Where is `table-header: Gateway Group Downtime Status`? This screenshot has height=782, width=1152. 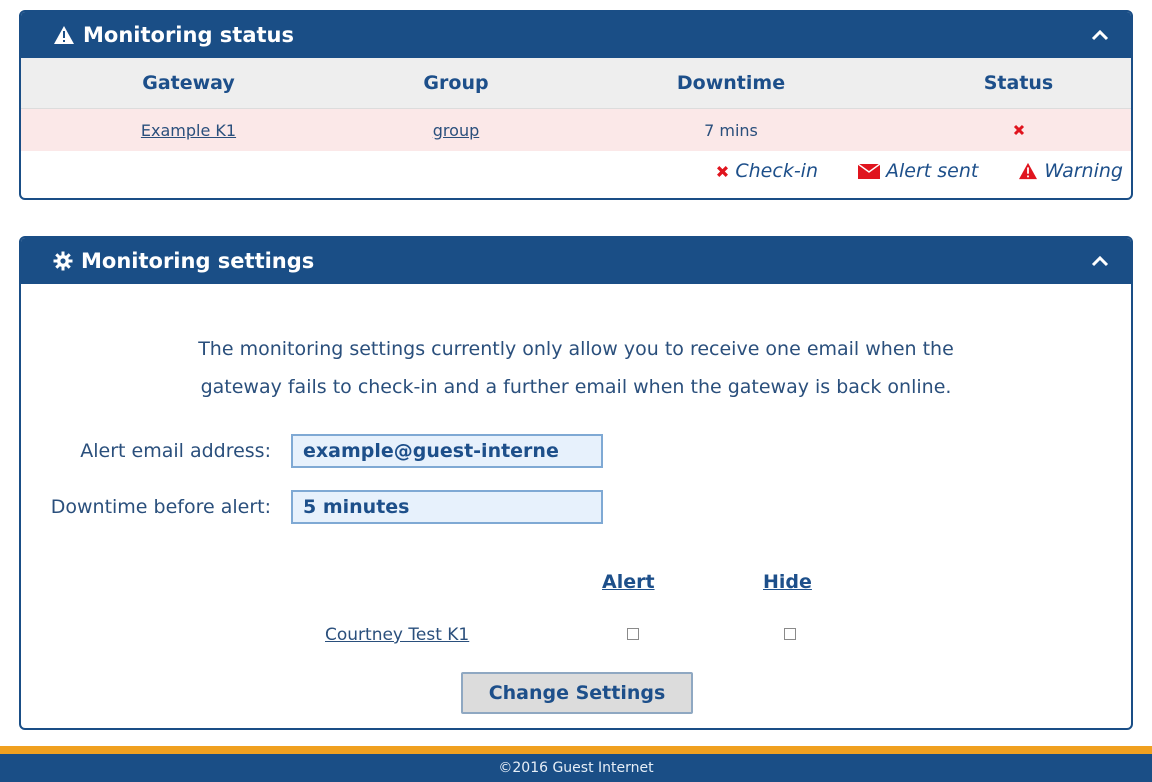
table-header: Gateway Group Downtime Status is located at coordinates (576, 83).